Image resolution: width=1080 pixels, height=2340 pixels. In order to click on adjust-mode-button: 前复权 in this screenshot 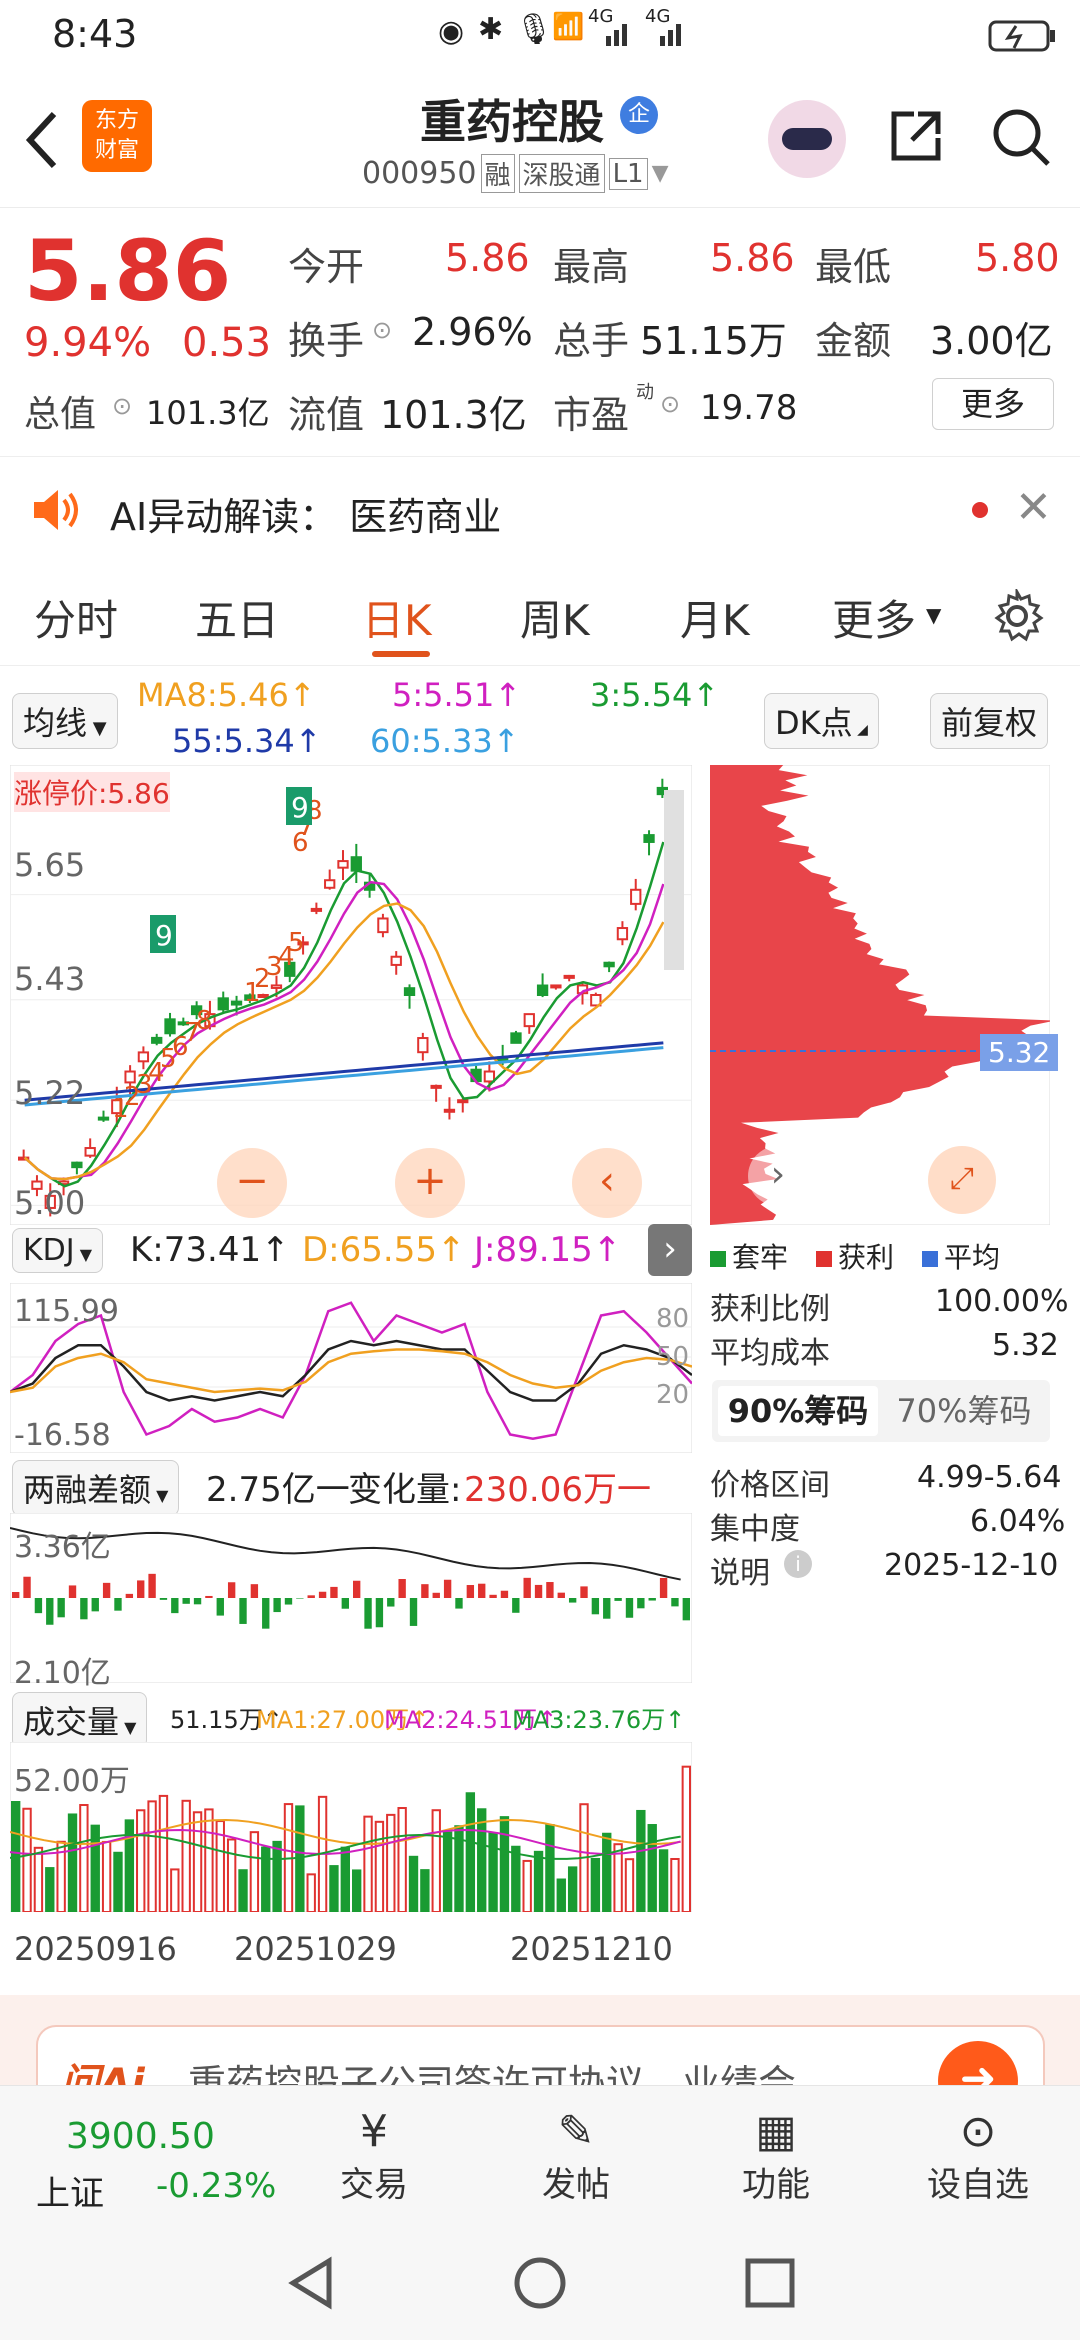, I will do `click(989, 721)`.